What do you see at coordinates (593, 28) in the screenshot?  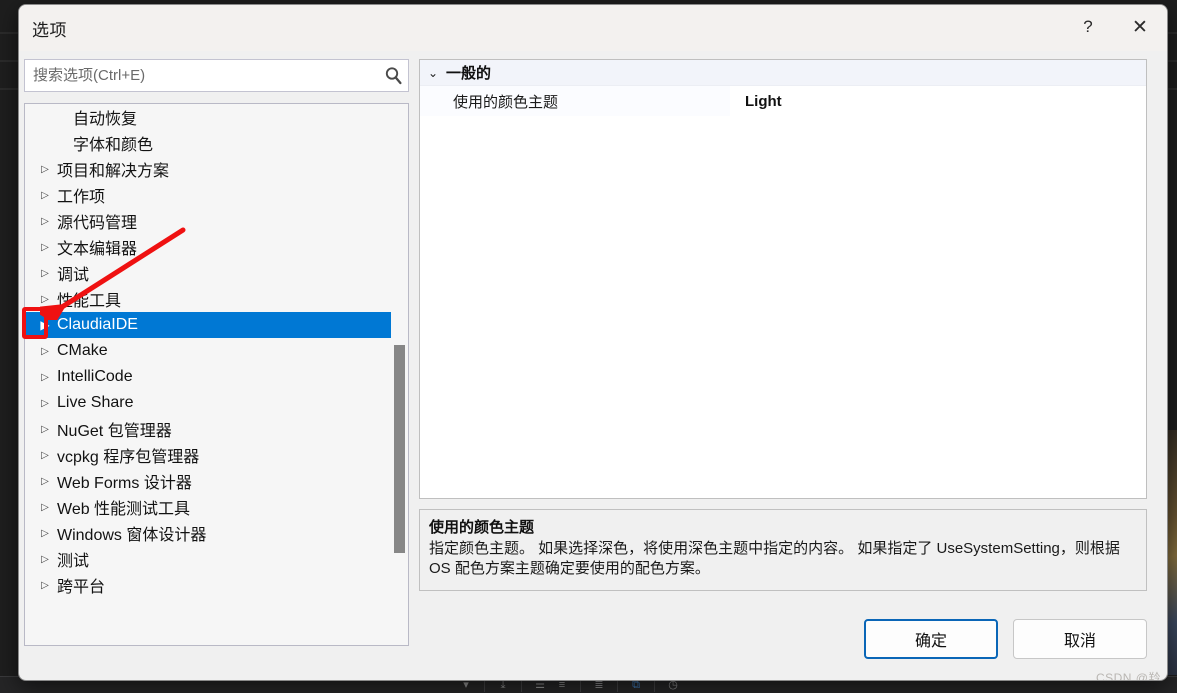 I see `dialog-title-bar: 选项 ? ✕` at bounding box center [593, 28].